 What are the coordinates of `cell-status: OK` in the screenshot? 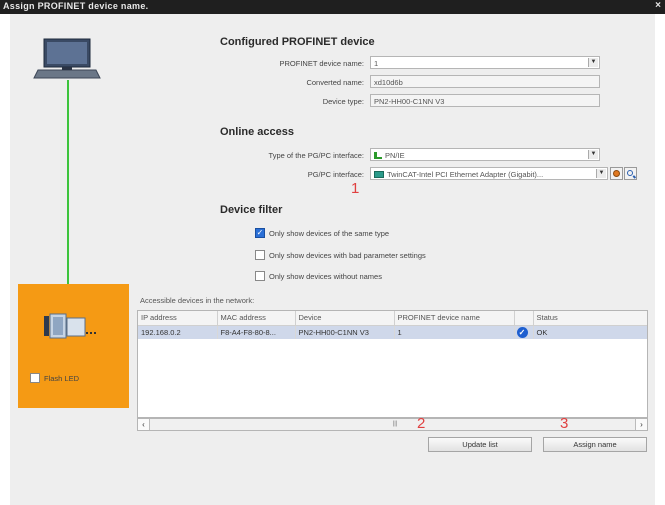 It's located at (590, 332).